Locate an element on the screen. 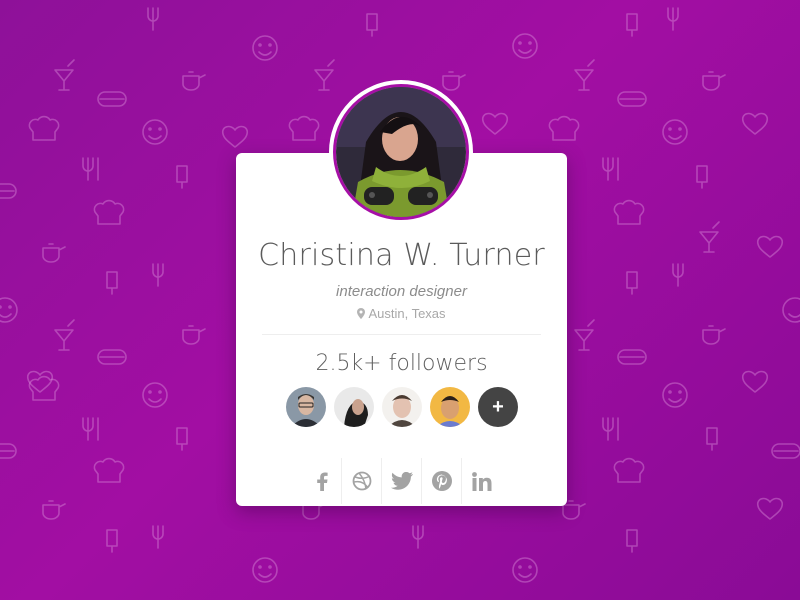 This screenshot has height=600, width=800. pinterest-icon is located at coordinates (442, 481).